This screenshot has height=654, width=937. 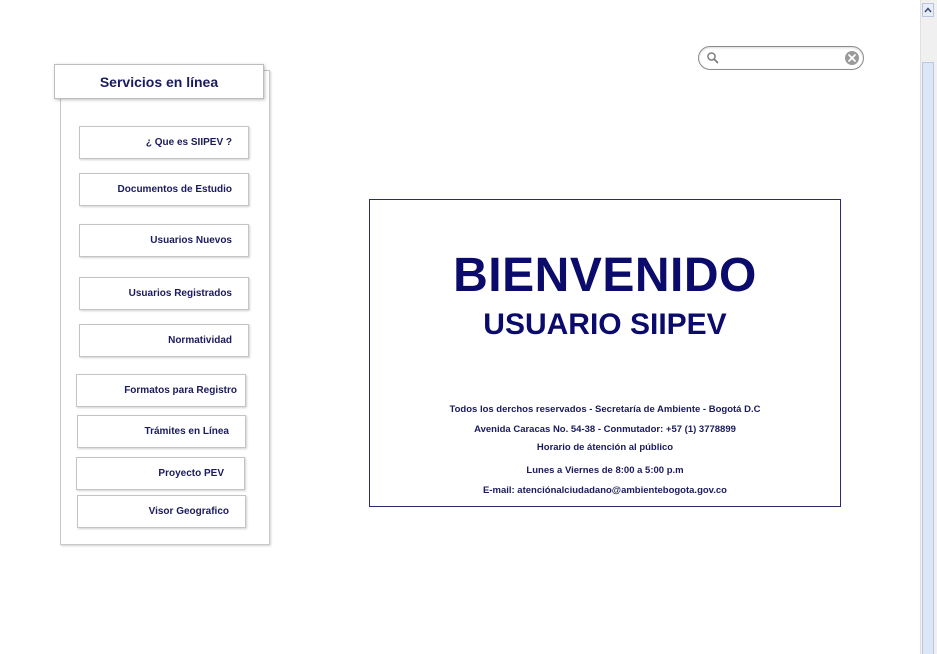 What do you see at coordinates (164, 340) in the screenshot?
I see `nav-normatividad-button: Normatividad` at bounding box center [164, 340].